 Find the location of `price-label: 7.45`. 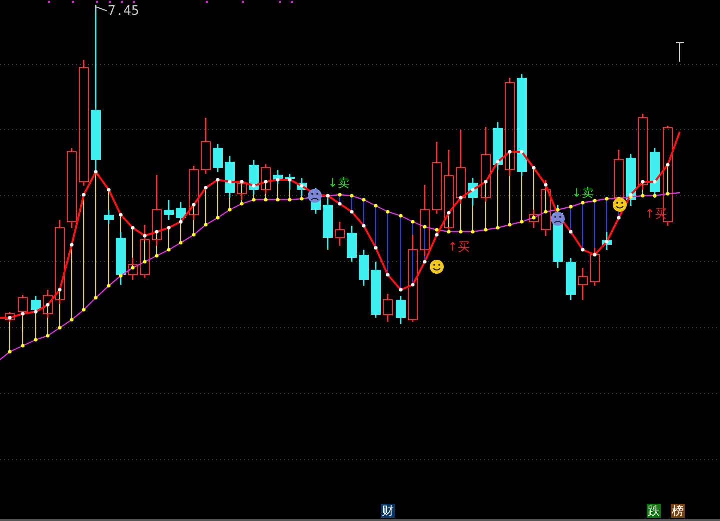

price-label: 7.45 is located at coordinates (124, 12).